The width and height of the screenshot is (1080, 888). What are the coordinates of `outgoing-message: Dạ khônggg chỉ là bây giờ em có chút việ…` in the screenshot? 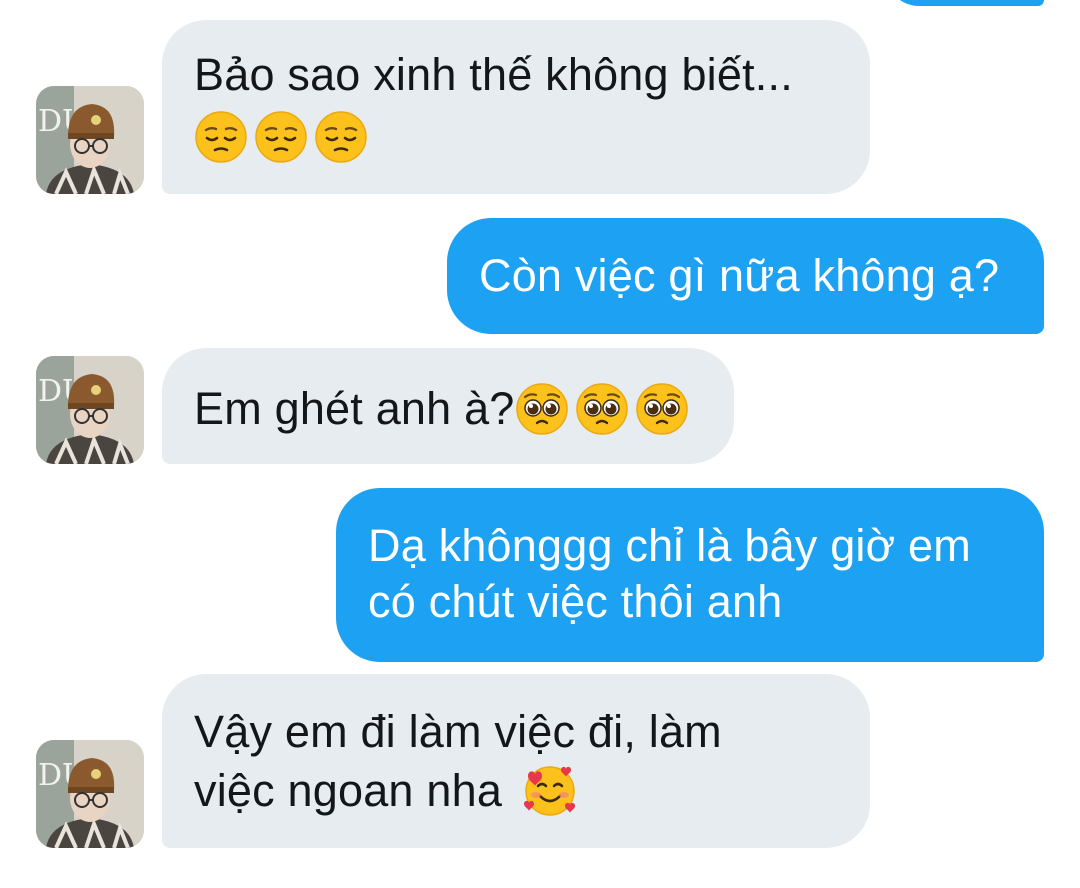 It's located at (690, 575).